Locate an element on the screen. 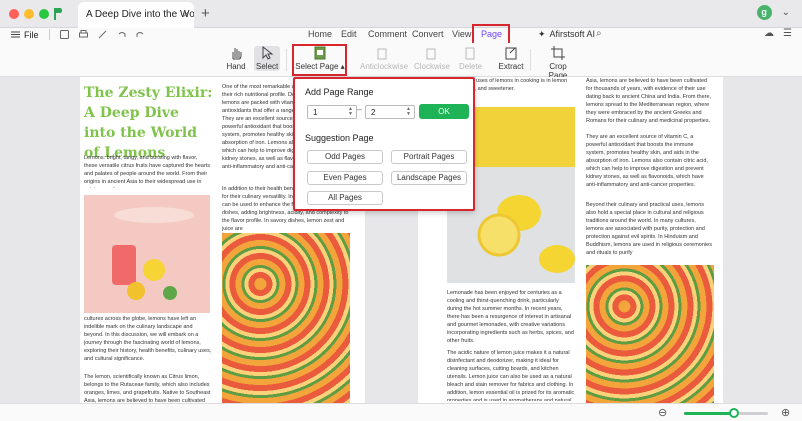 The height and width of the screenshot is (421, 802). tab-home: Home is located at coordinates (320, 34).